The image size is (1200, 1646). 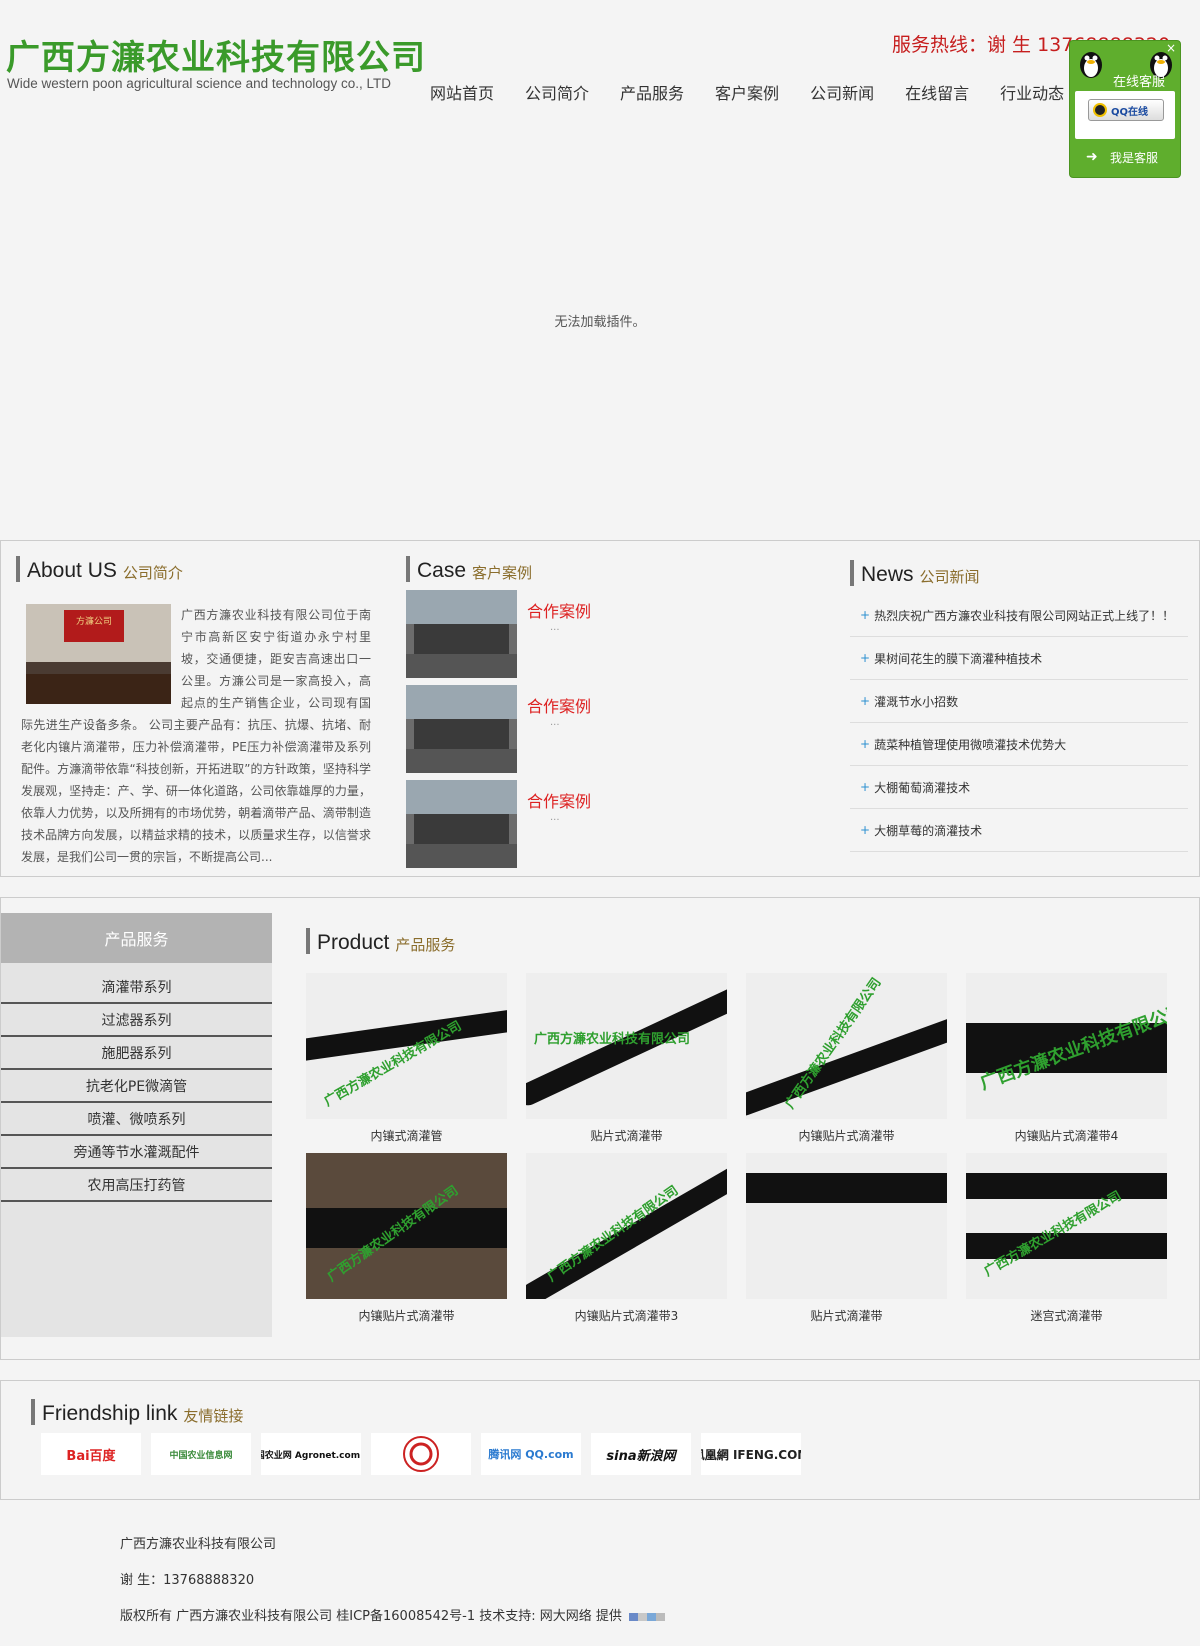 I want to click on product-card: 贴片式滴灌带, so click(x=846, y=1238).